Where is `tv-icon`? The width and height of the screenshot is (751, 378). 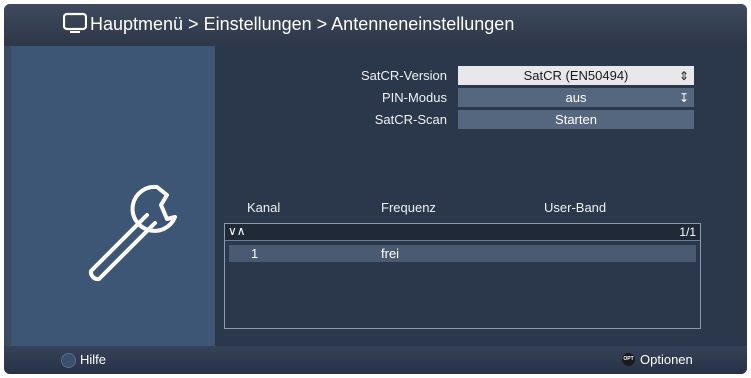 tv-icon is located at coordinates (75, 22).